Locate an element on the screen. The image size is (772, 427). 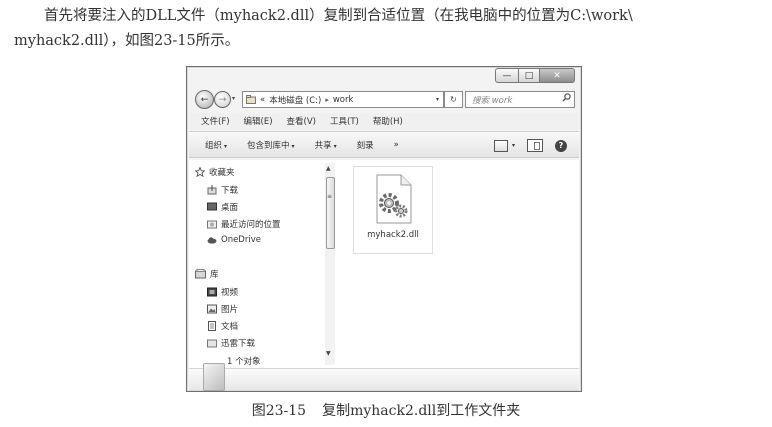
minimize-button: — is located at coordinates (507, 75).